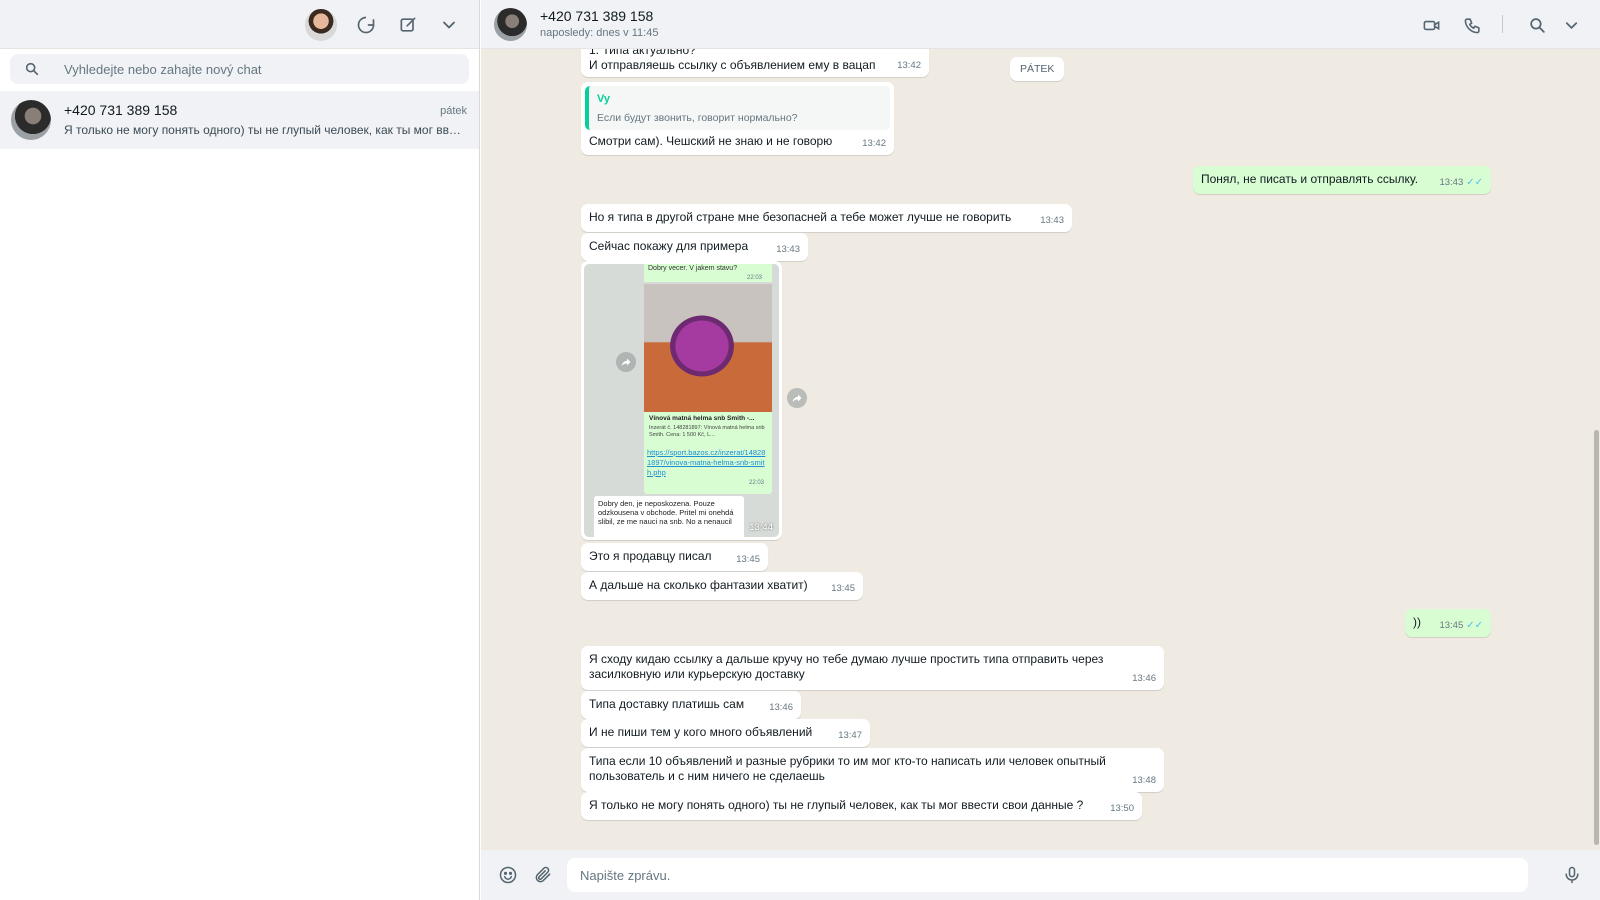  What do you see at coordinates (708, 273) in the screenshot?
I see `shot-top-bubble: Dobry vecer. V jakem stavu? 22:03` at bounding box center [708, 273].